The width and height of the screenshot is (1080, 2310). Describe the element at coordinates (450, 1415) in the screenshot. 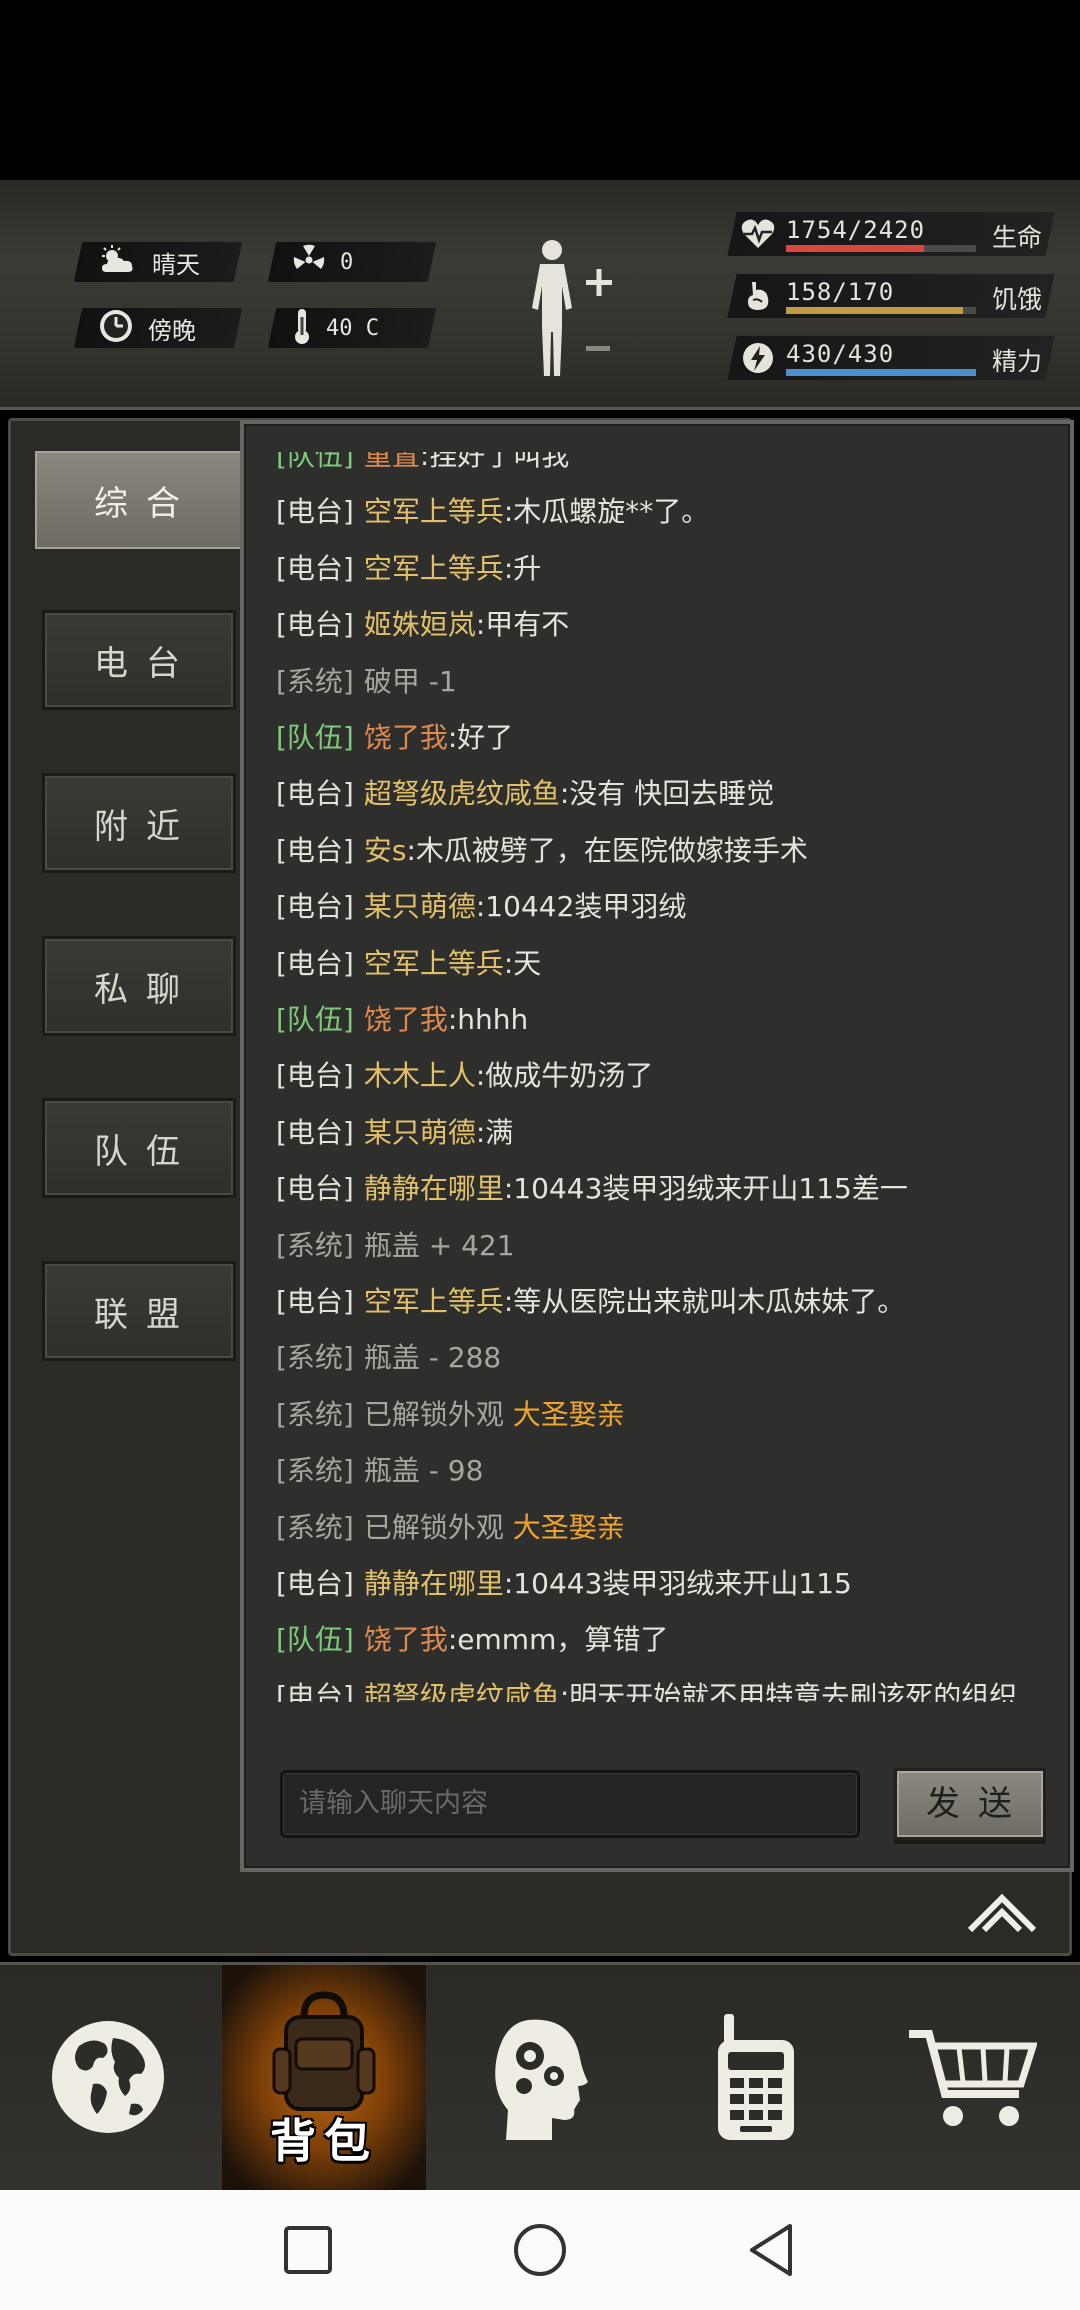

I see `chat-message: [系统] 已解锁外观 大圣娶亲` at that location.